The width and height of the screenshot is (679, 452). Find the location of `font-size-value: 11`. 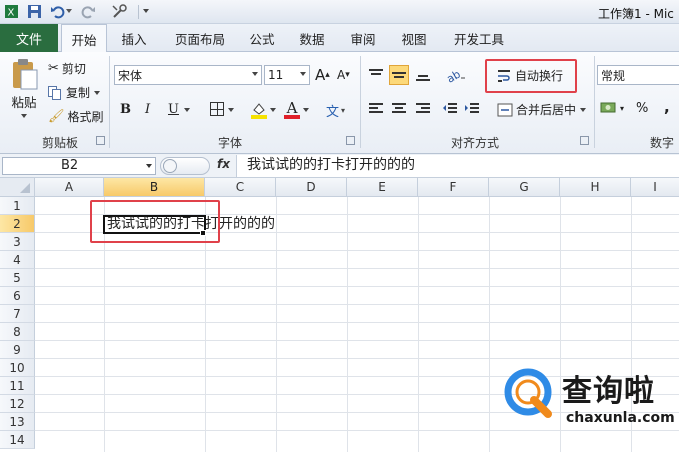

font-size-value: 11 is located at coordinates (276, 75).